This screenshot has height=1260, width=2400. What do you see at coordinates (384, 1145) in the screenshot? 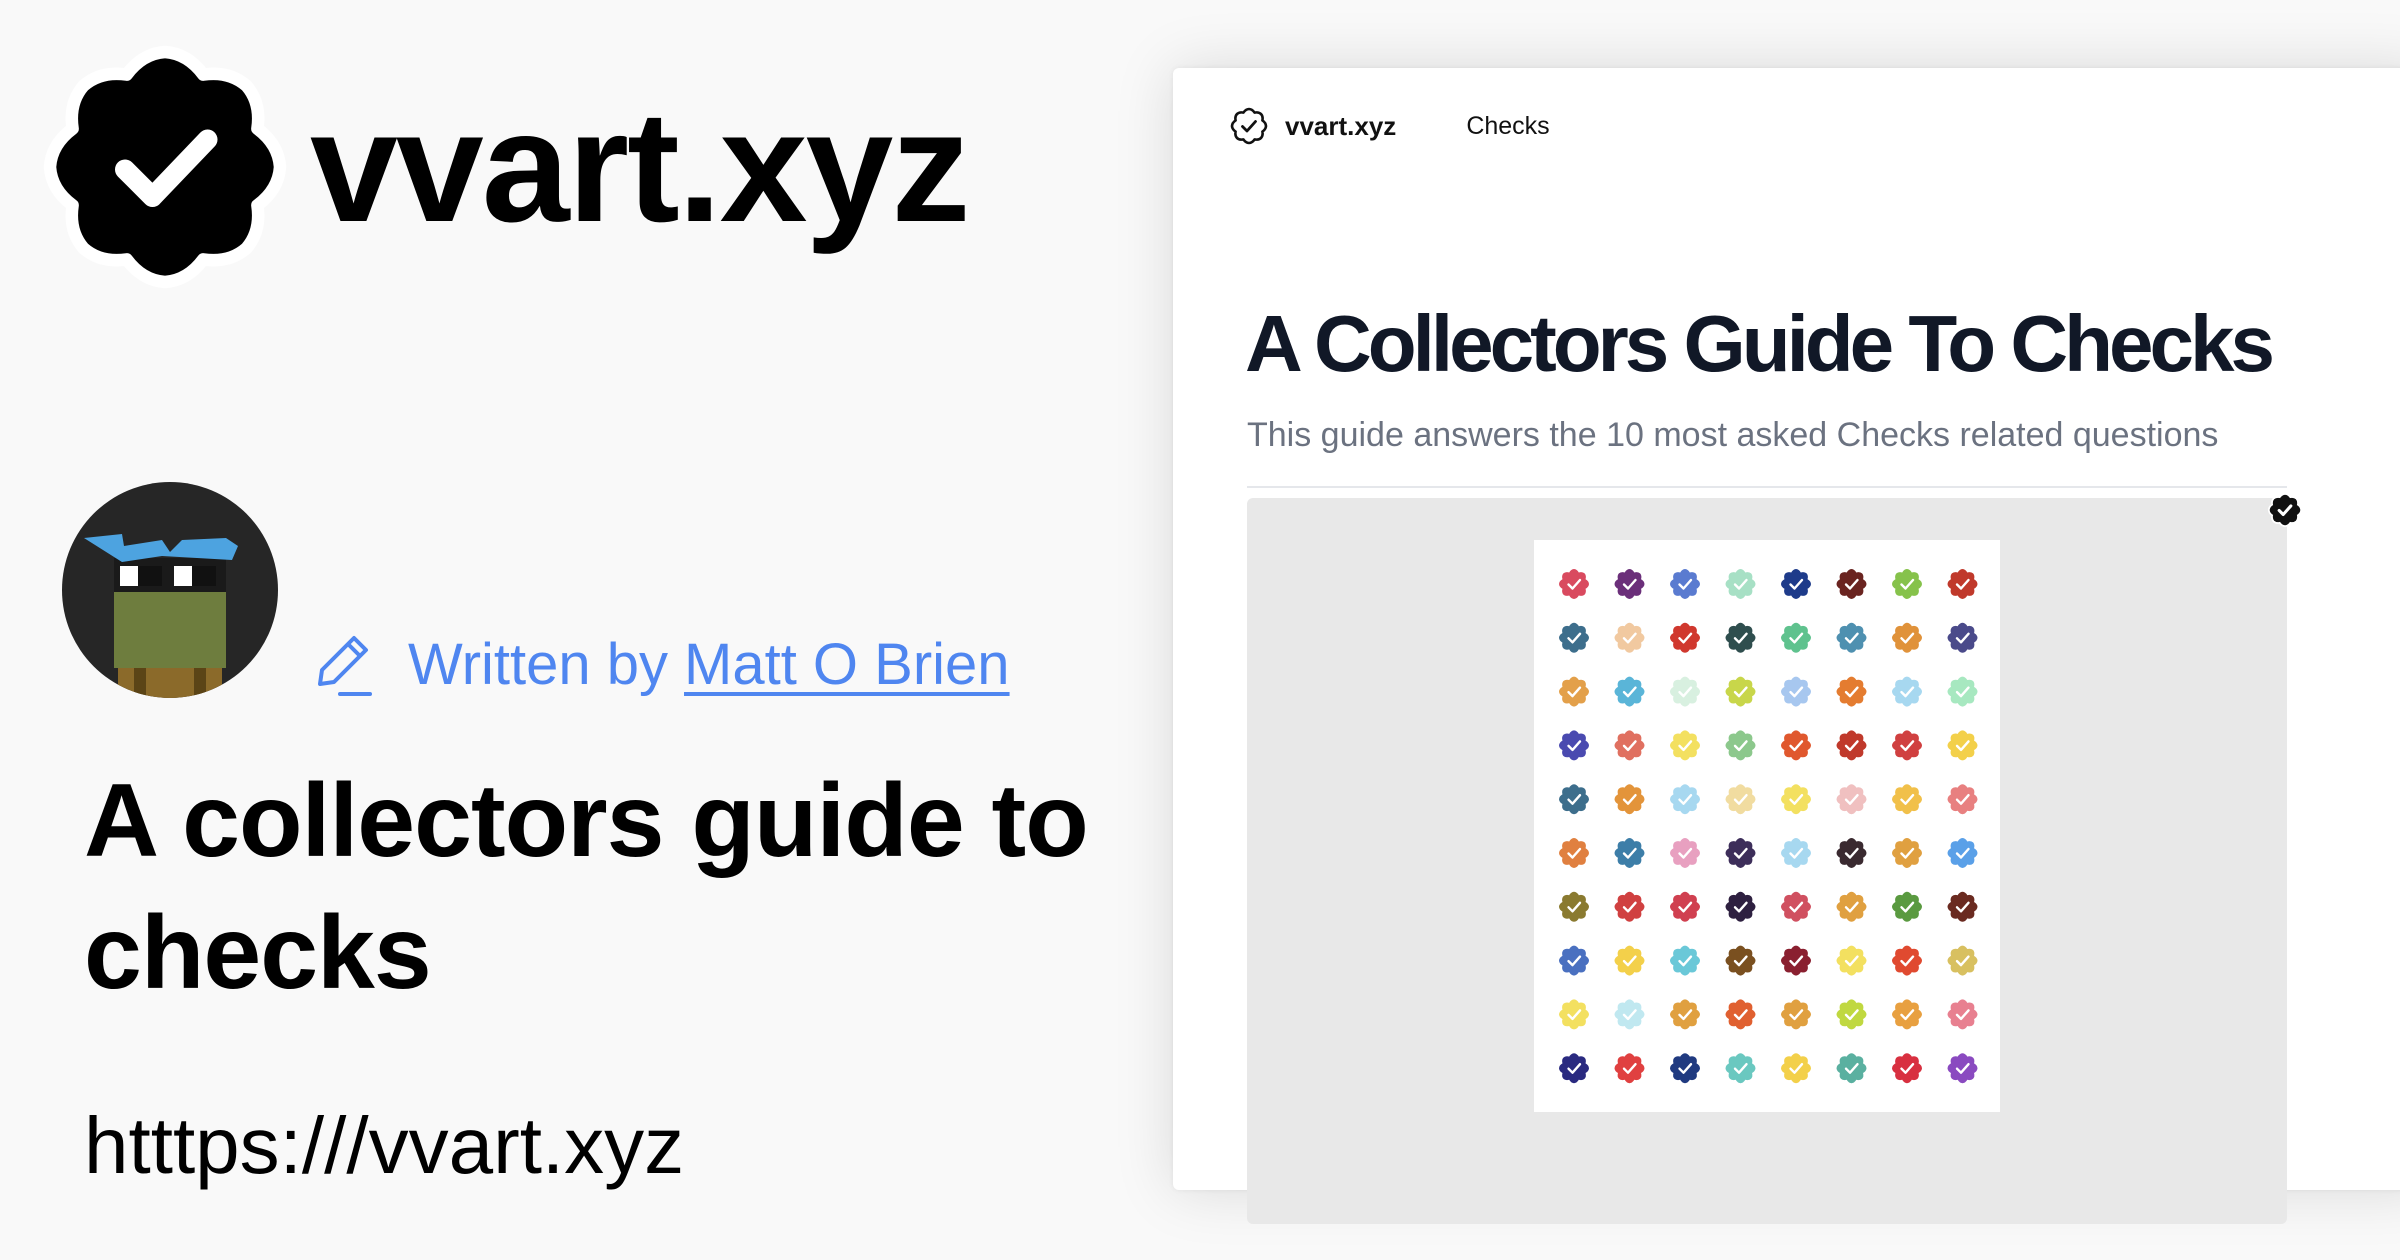
I see `hero-url: htttps:///vvart.xyz` at bounding box center [384, 1145].